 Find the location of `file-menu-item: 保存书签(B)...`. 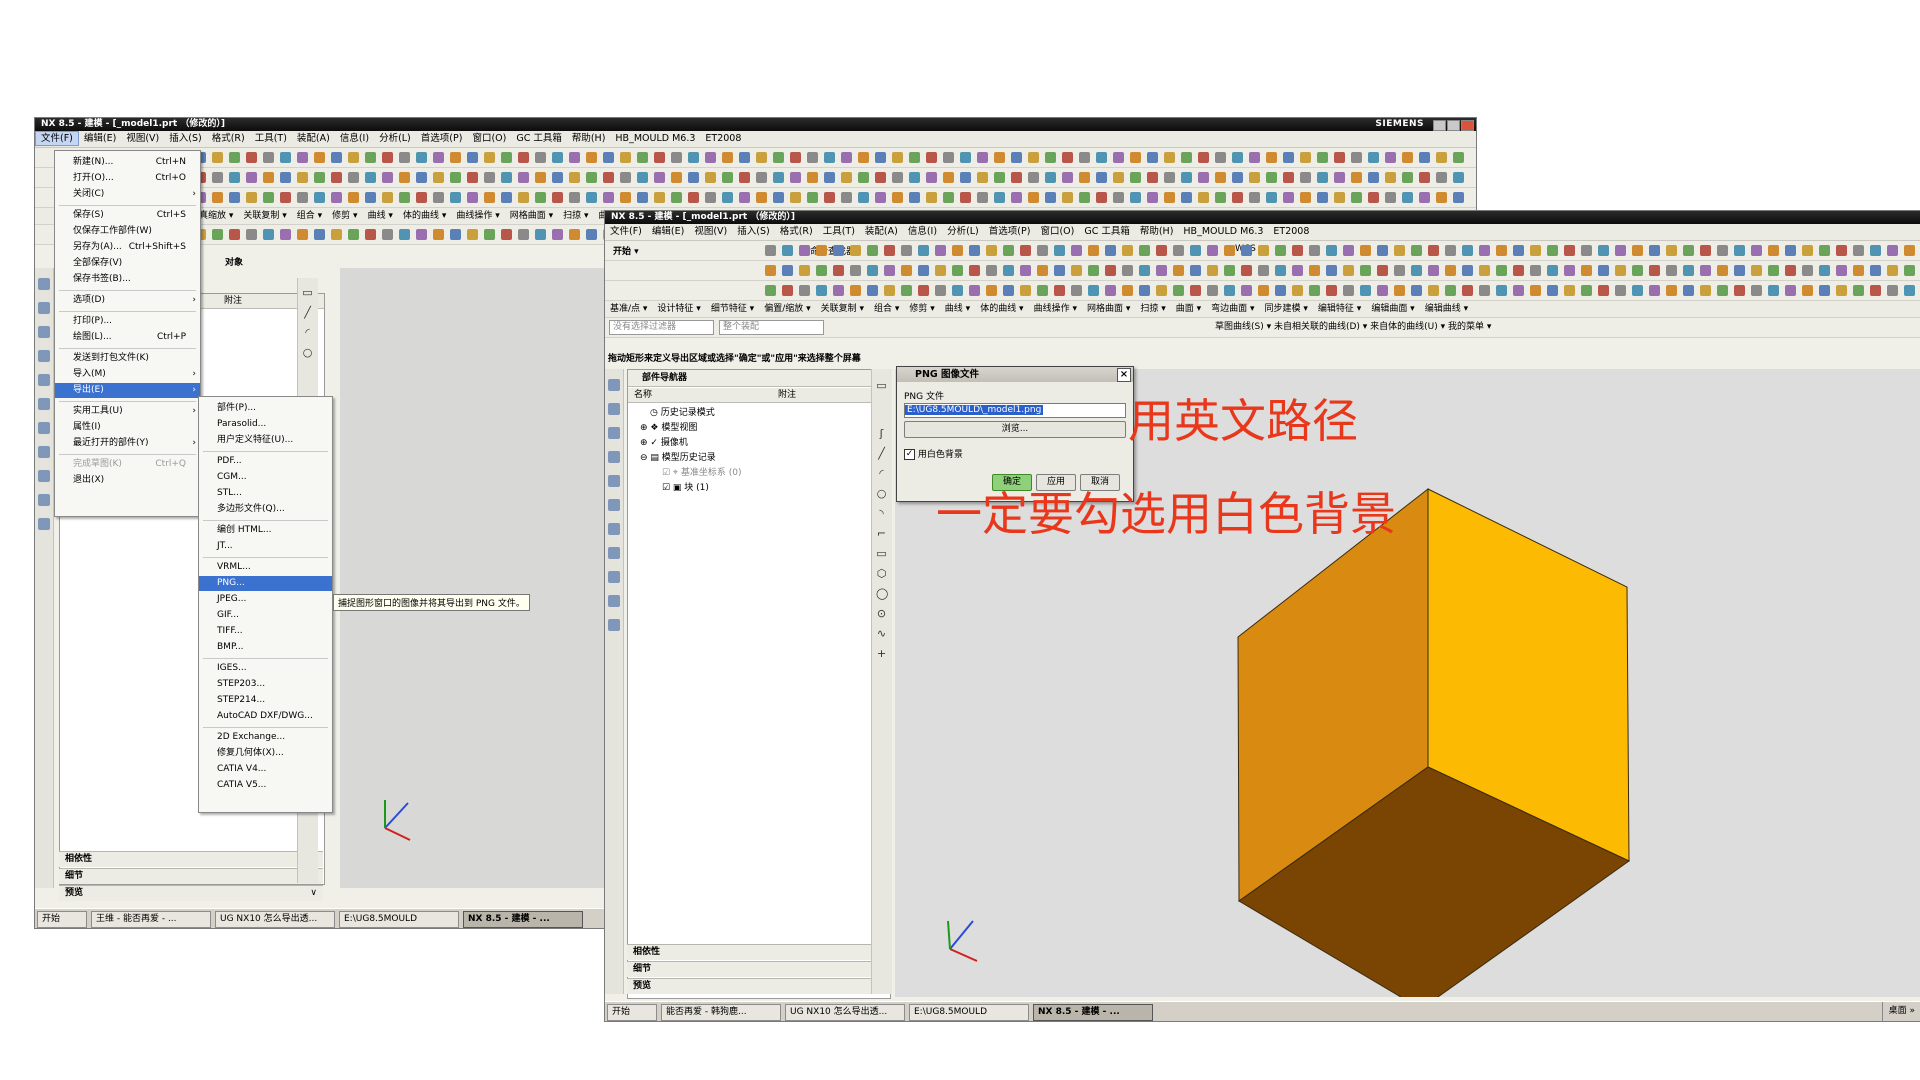

file-menu-item: 保存书签(B)... is located at coordinates (127, 279).